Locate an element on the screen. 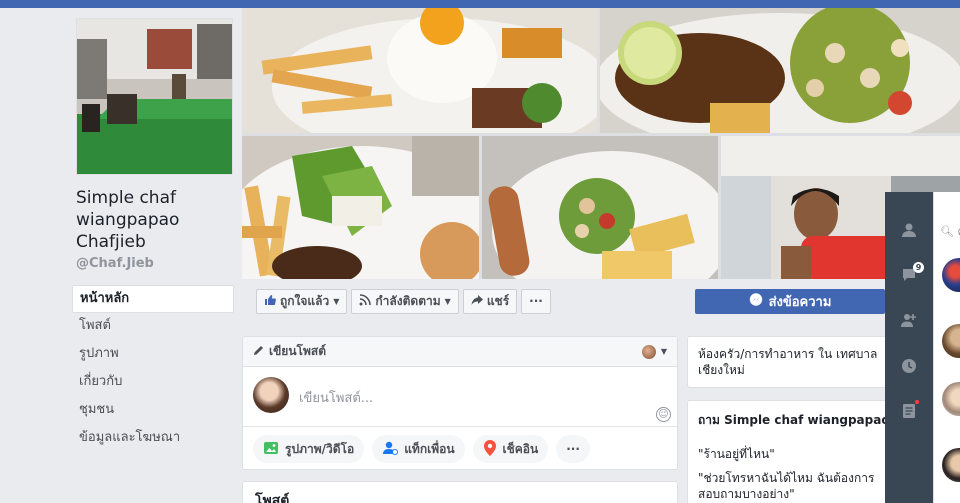  more-actions-button: ··· is located at coordinates (536, 301).